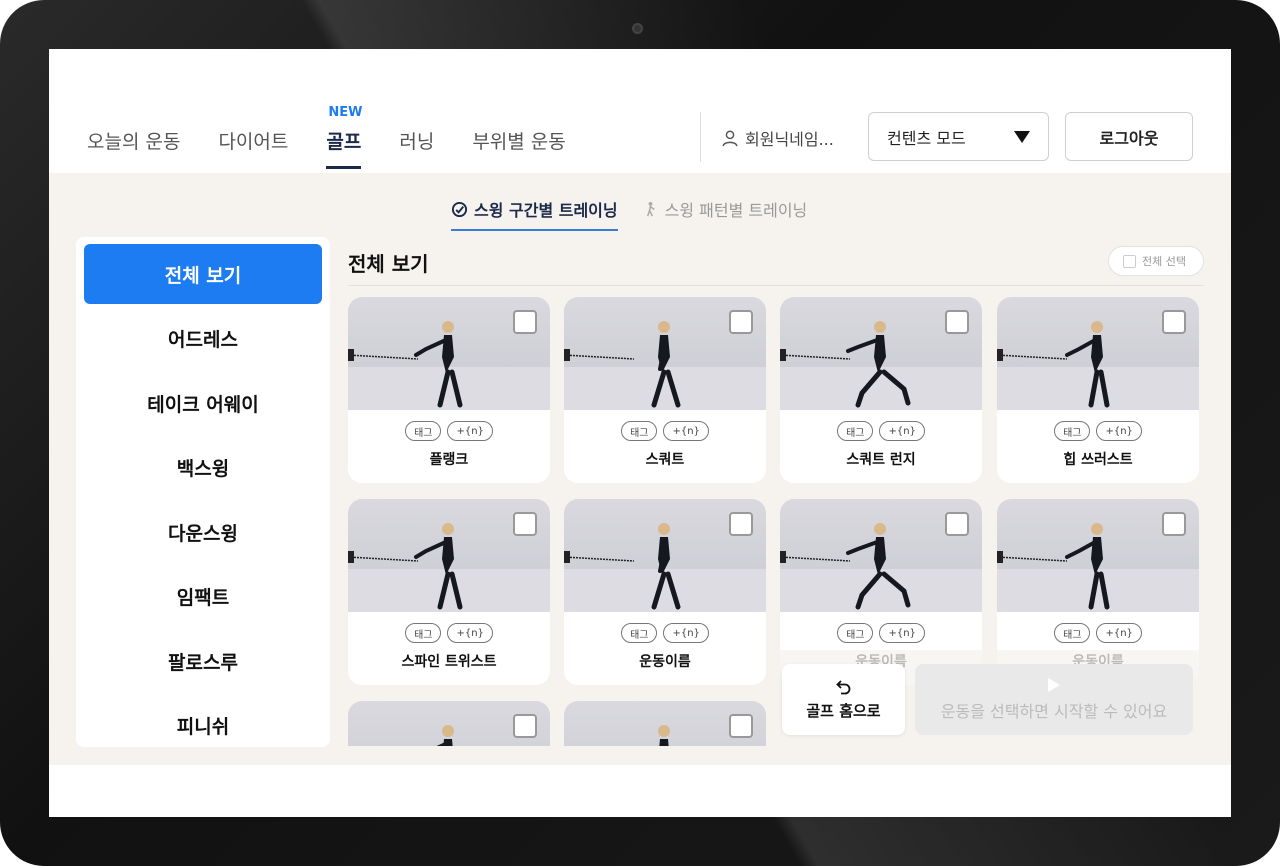 Image resolution: width=1280 pixels, height=866 pixels. I want to click on exercise-name: 스파인 트위스트, so click(449, 662).